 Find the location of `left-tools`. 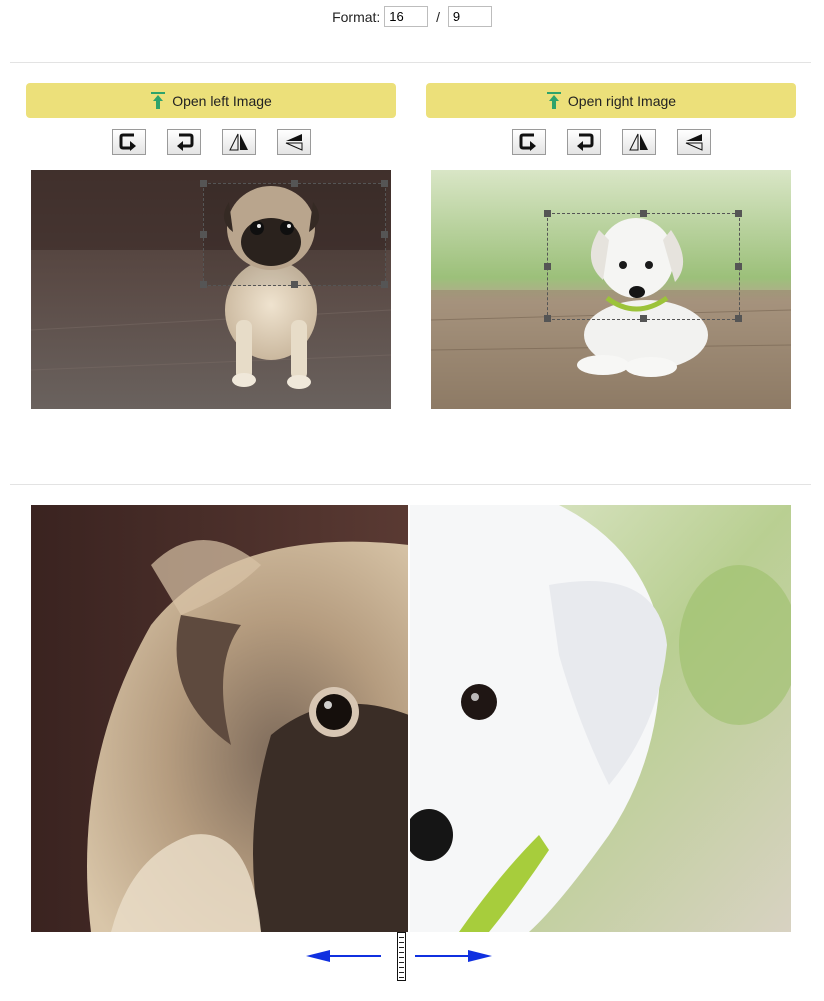

left-tools is located at coordinates (211, 142).